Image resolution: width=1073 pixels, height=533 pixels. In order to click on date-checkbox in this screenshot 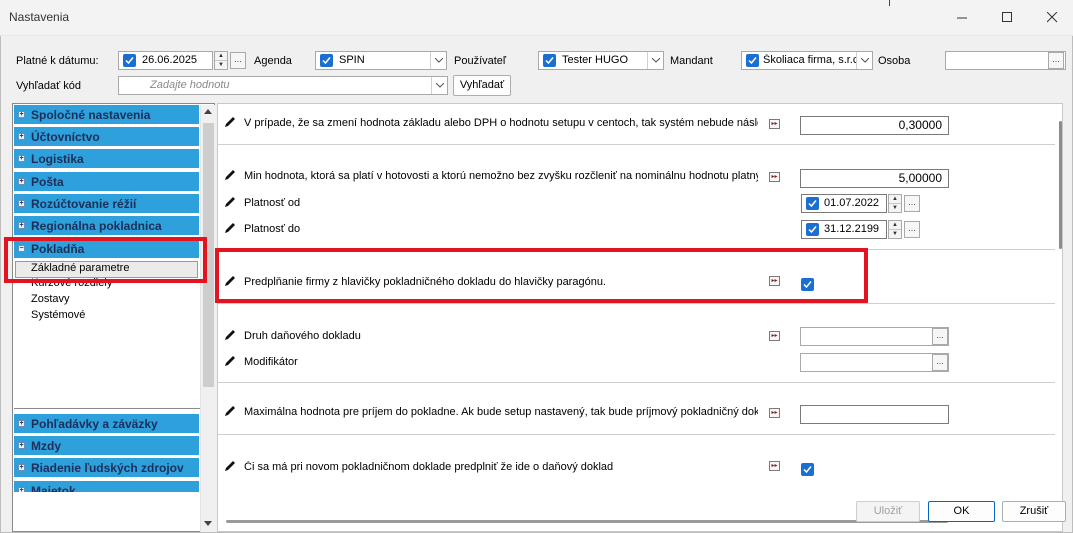, I will do `click(129, 60)`.